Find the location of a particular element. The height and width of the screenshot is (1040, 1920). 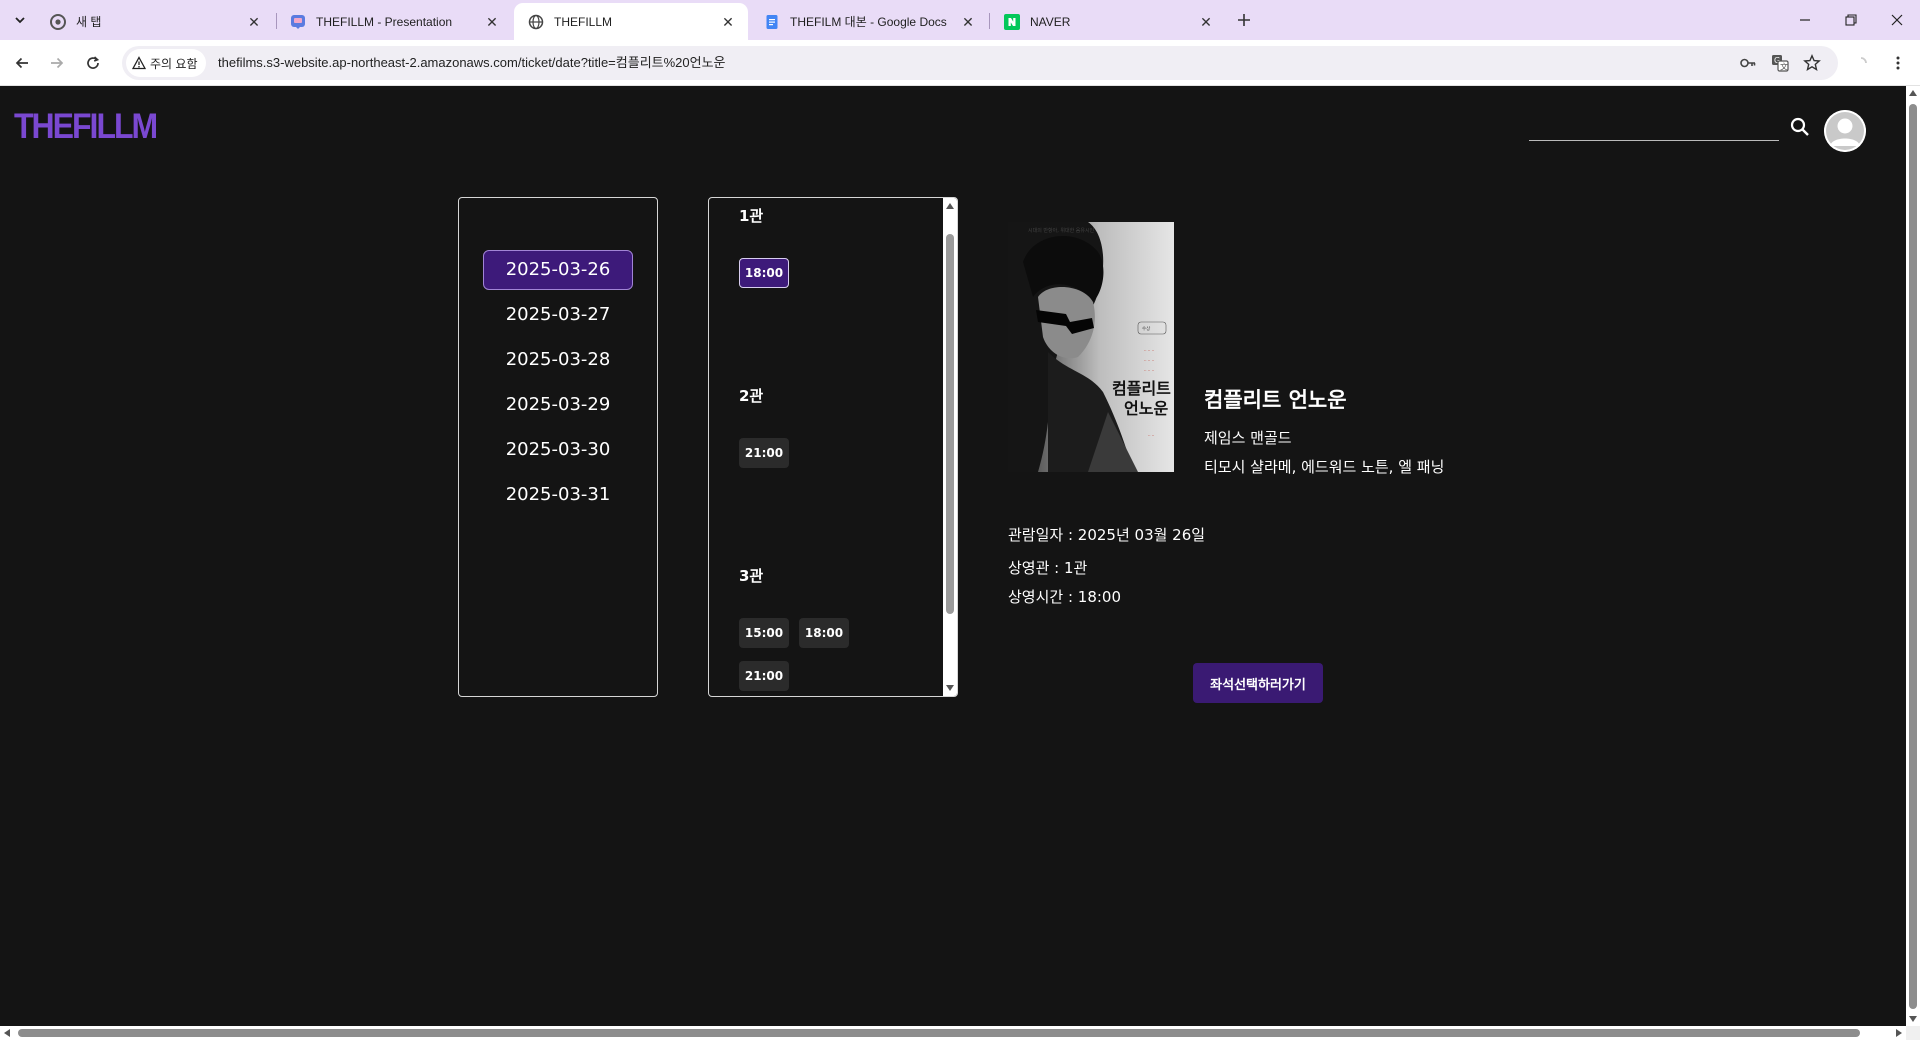

close-icon is located at coordinates (1897, 20).